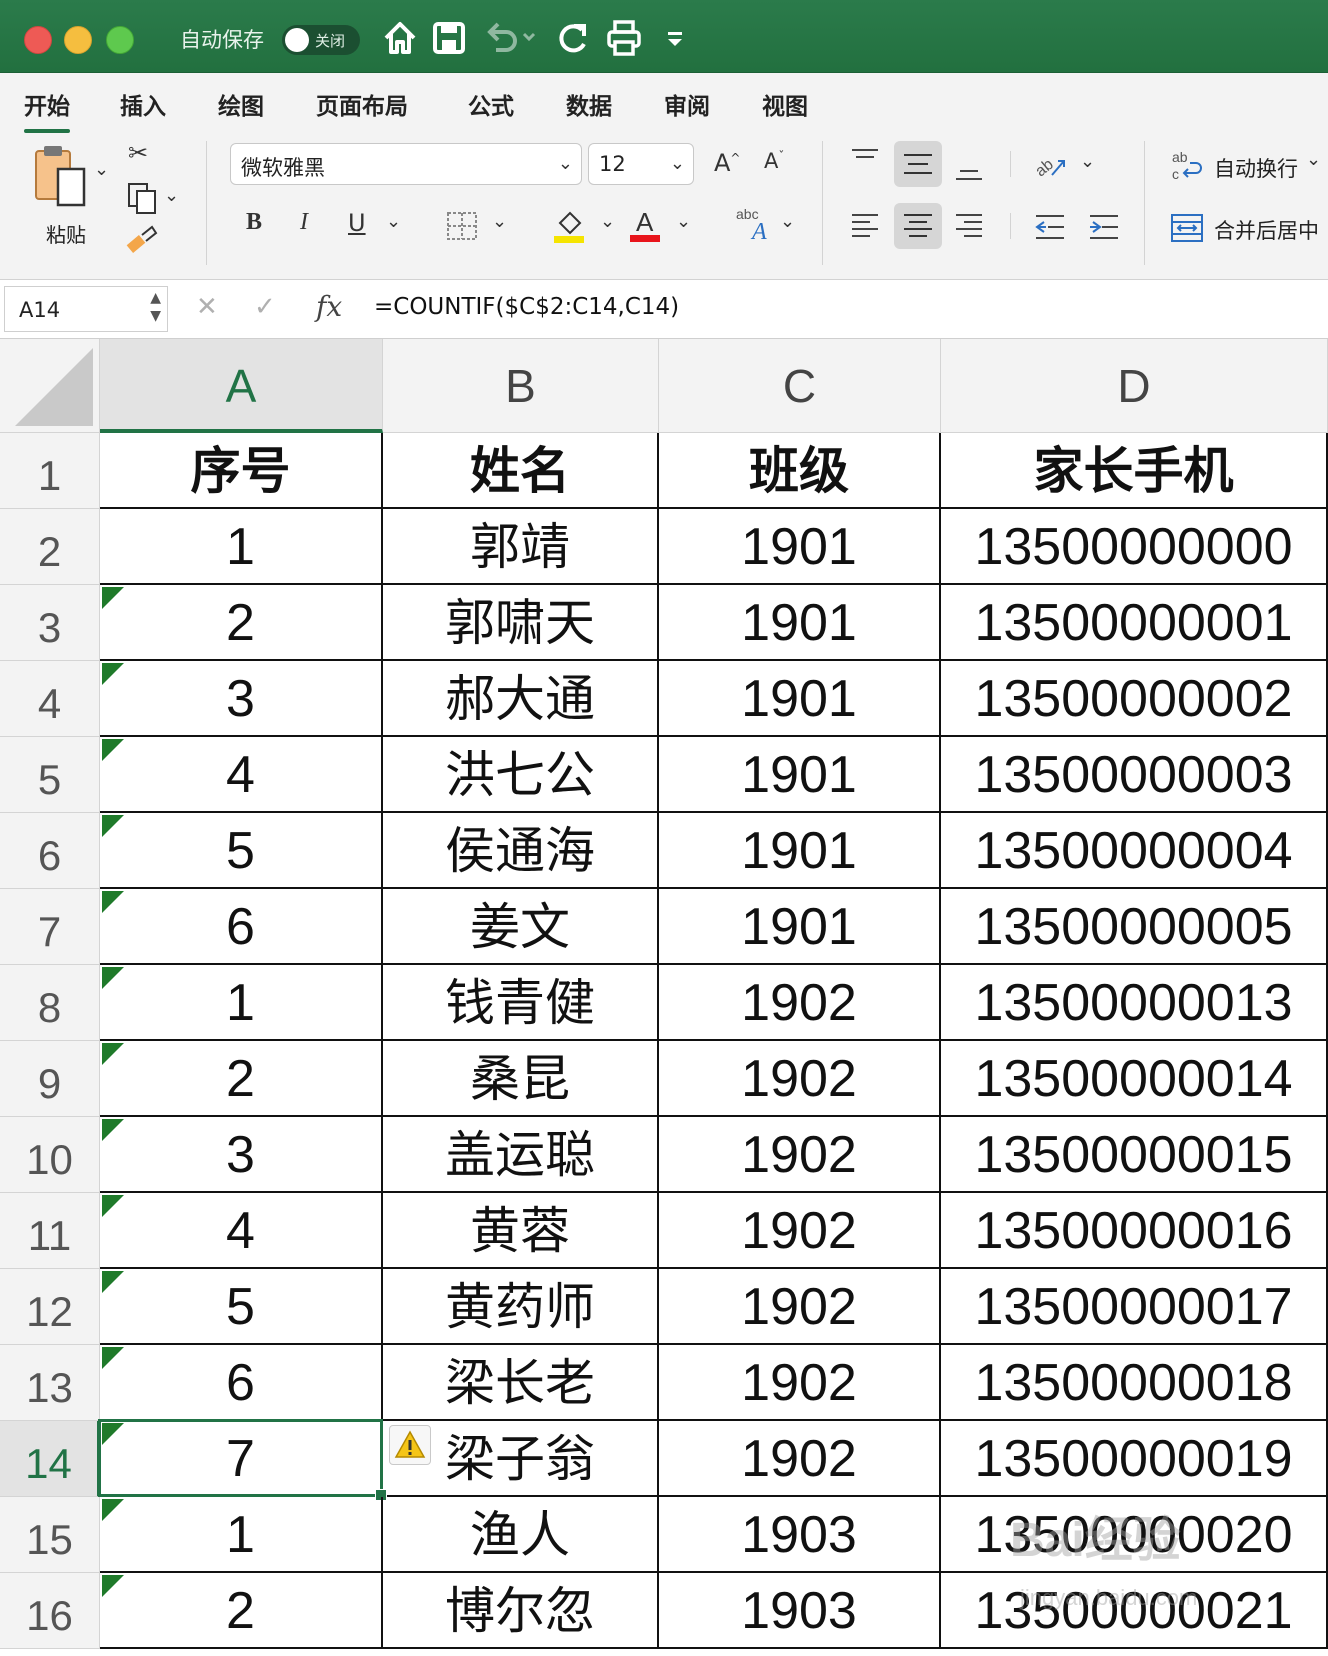 Image resolution: width=1328 pixels, height=1656 pixels. What do you see at coordinates (321, 40) in the screenshot?
I see `autosave-toggle: 关闭` at bounding box center [321, 40].